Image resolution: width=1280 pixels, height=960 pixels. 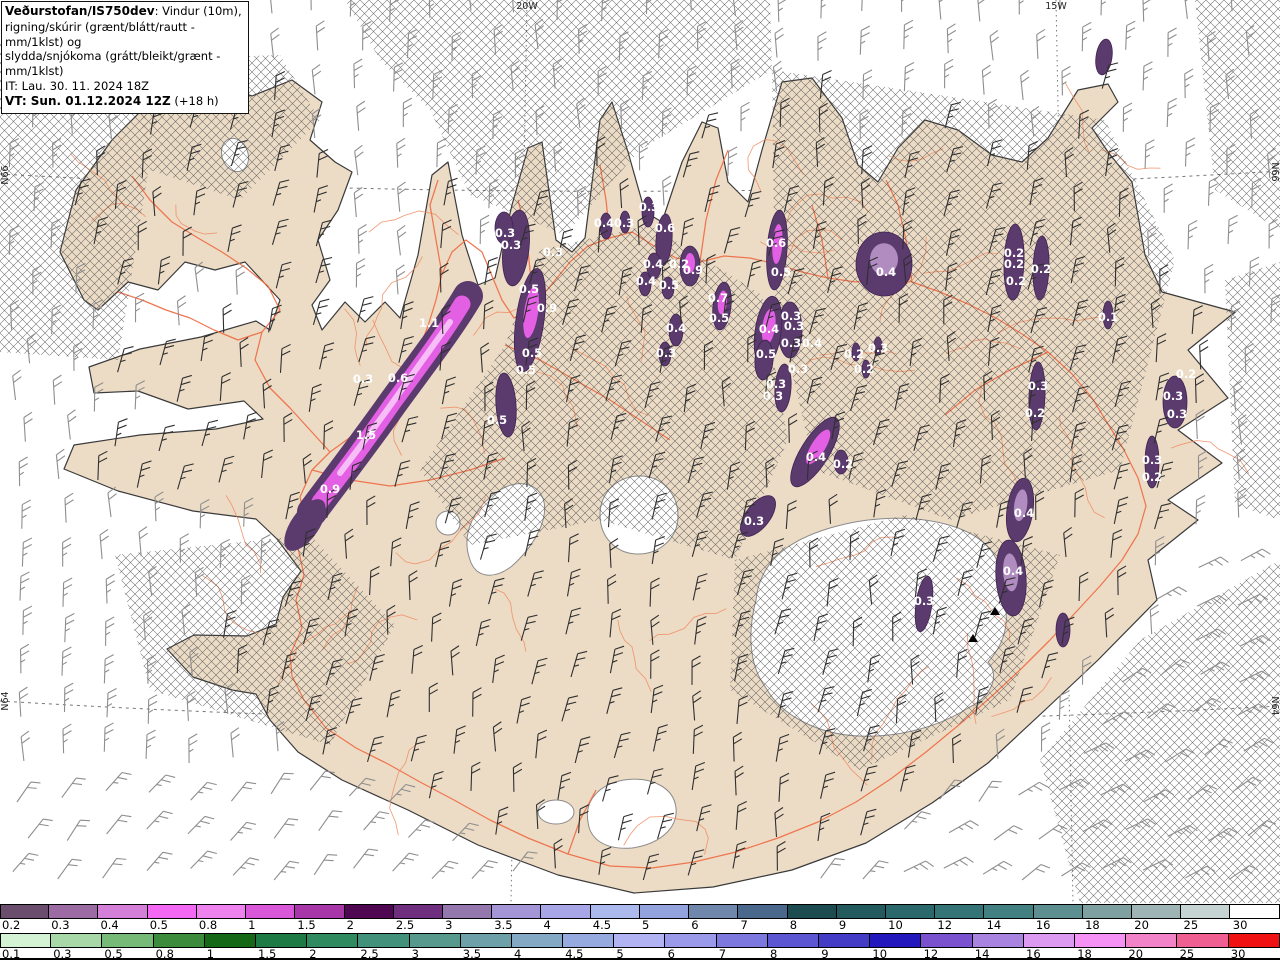 What do you see at coordinates (112, 101) in the screenshot?
I see `title-line-valid-time: VT: Sun. 01.12.2024 12Z (+18 h)` at bounding box center [112, 101].